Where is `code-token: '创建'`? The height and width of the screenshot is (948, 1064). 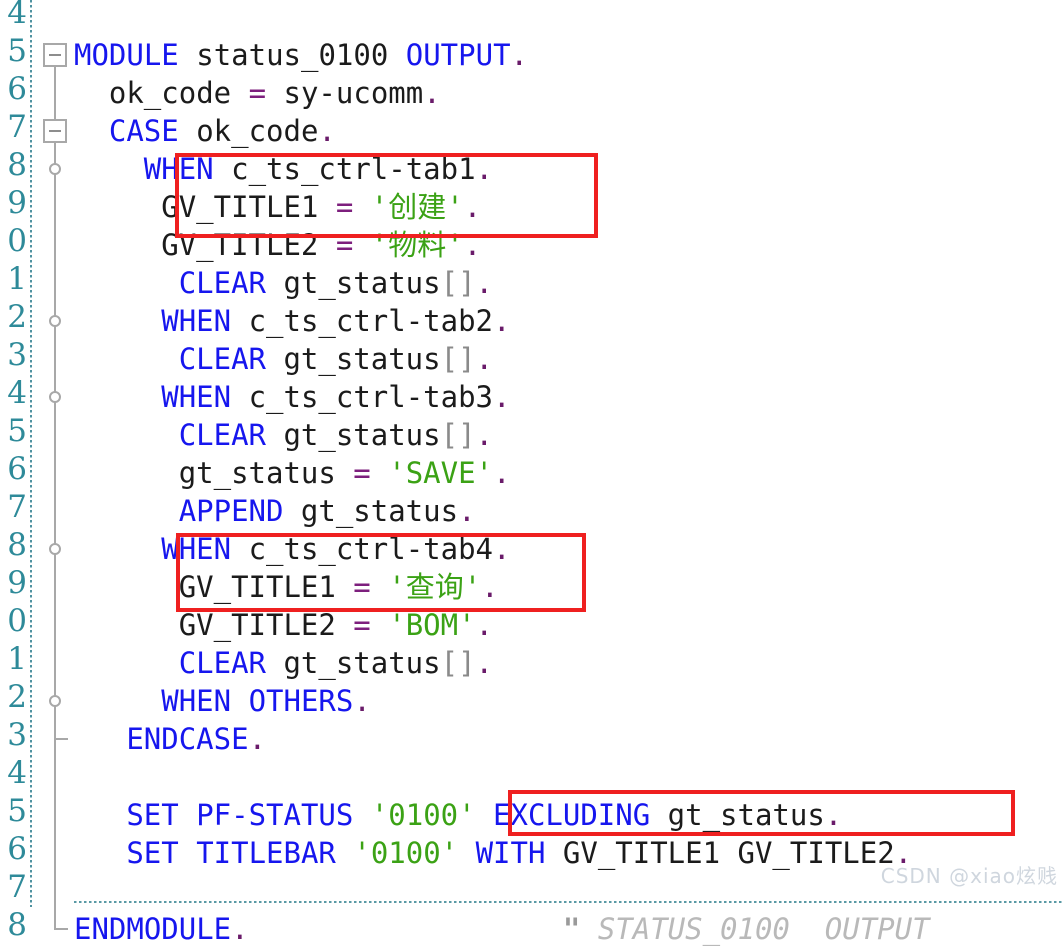 code-token: '创建' is located at coordinates (417, 207).